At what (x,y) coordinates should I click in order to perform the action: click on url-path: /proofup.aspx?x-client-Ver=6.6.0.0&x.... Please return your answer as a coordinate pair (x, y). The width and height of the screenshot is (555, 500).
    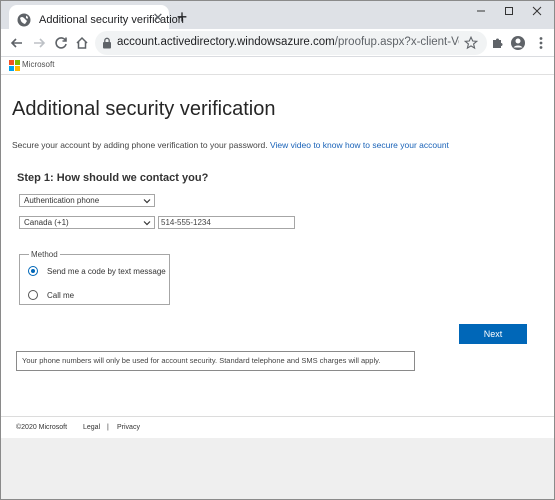
    Looking at the image, I should click on (396, 42).